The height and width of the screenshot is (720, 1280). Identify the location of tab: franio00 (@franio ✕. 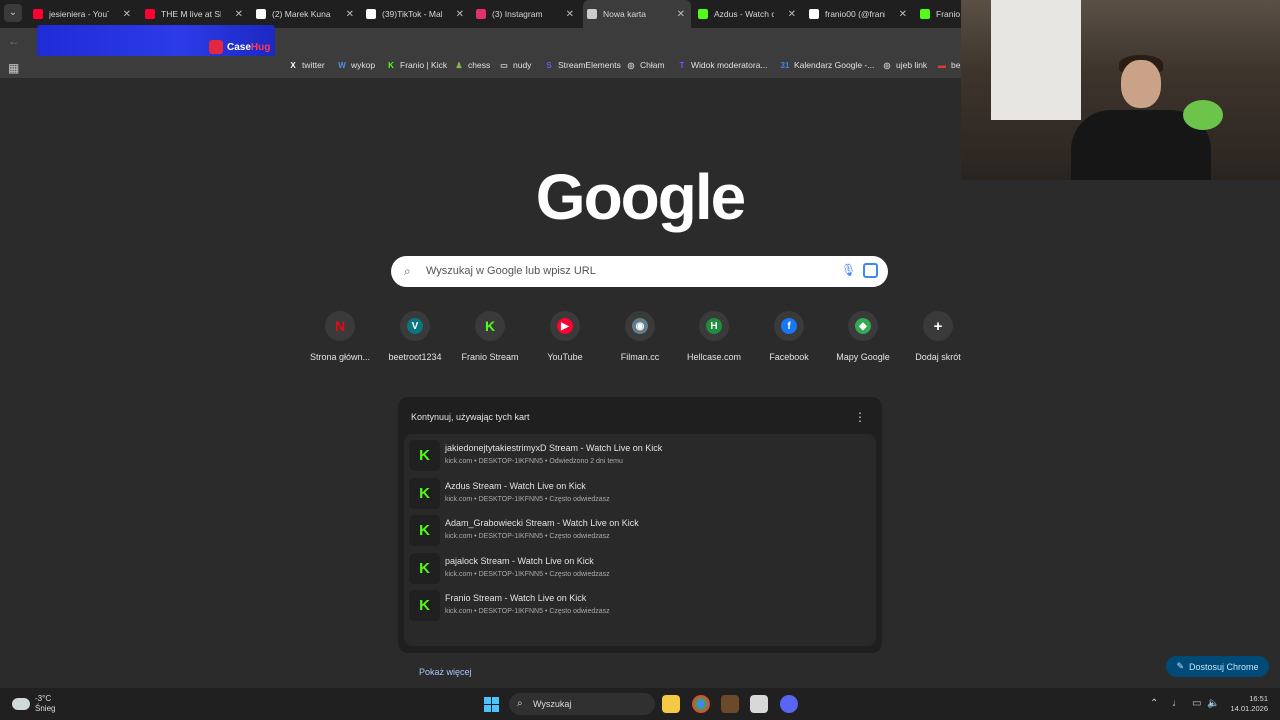
(859, 14).